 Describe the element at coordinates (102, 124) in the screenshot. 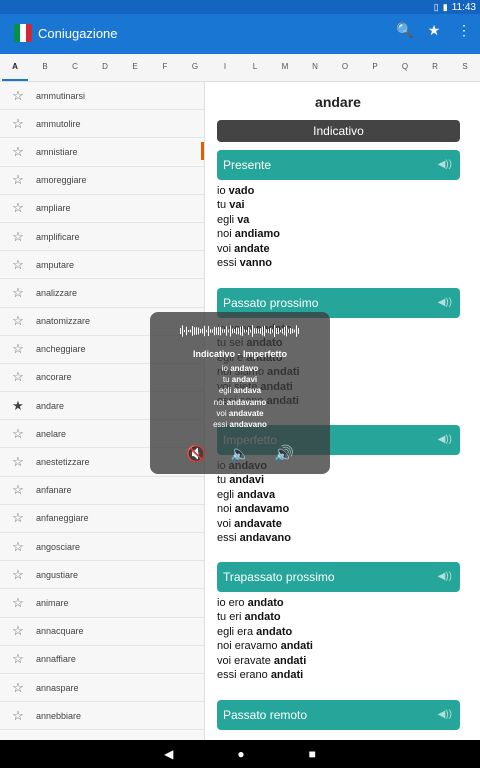

I see `list-item: ☆ ammutolire` at that location.